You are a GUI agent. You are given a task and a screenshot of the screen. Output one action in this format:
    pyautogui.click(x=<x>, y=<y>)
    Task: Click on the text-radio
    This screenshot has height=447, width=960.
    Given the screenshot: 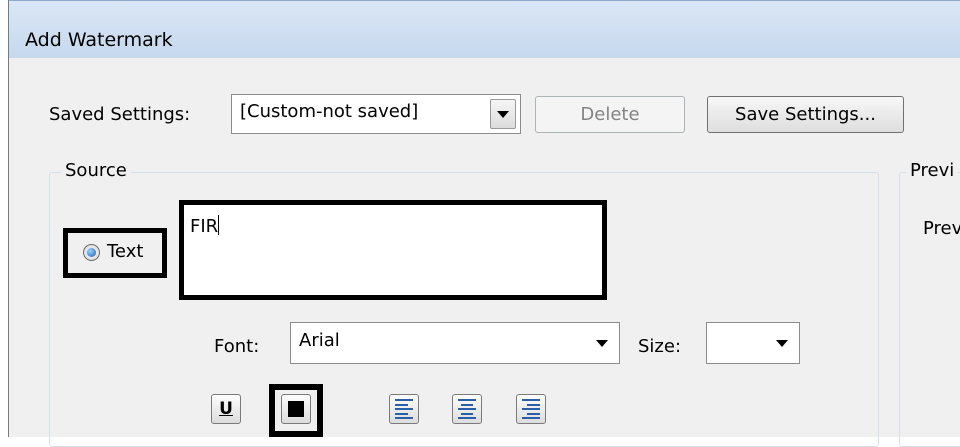 What is the action you would take?
    pyautogui.click(x=91, y=252)
    